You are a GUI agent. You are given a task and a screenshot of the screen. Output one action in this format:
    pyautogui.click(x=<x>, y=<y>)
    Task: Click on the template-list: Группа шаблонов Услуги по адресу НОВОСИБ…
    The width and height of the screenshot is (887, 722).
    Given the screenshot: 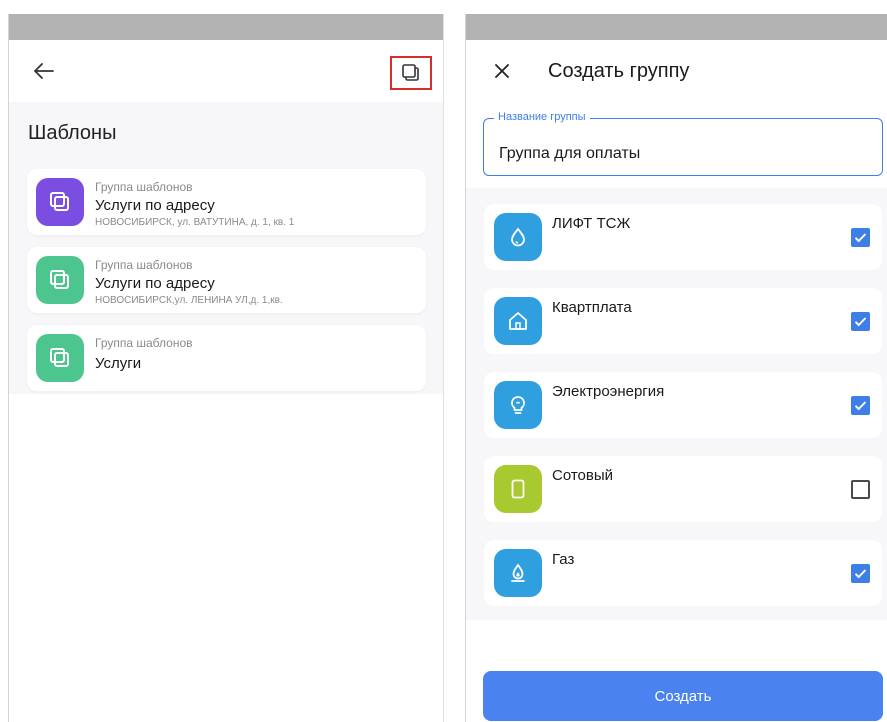 What is the action you would take?
    pyautogui.click(x=226, y=286)
    